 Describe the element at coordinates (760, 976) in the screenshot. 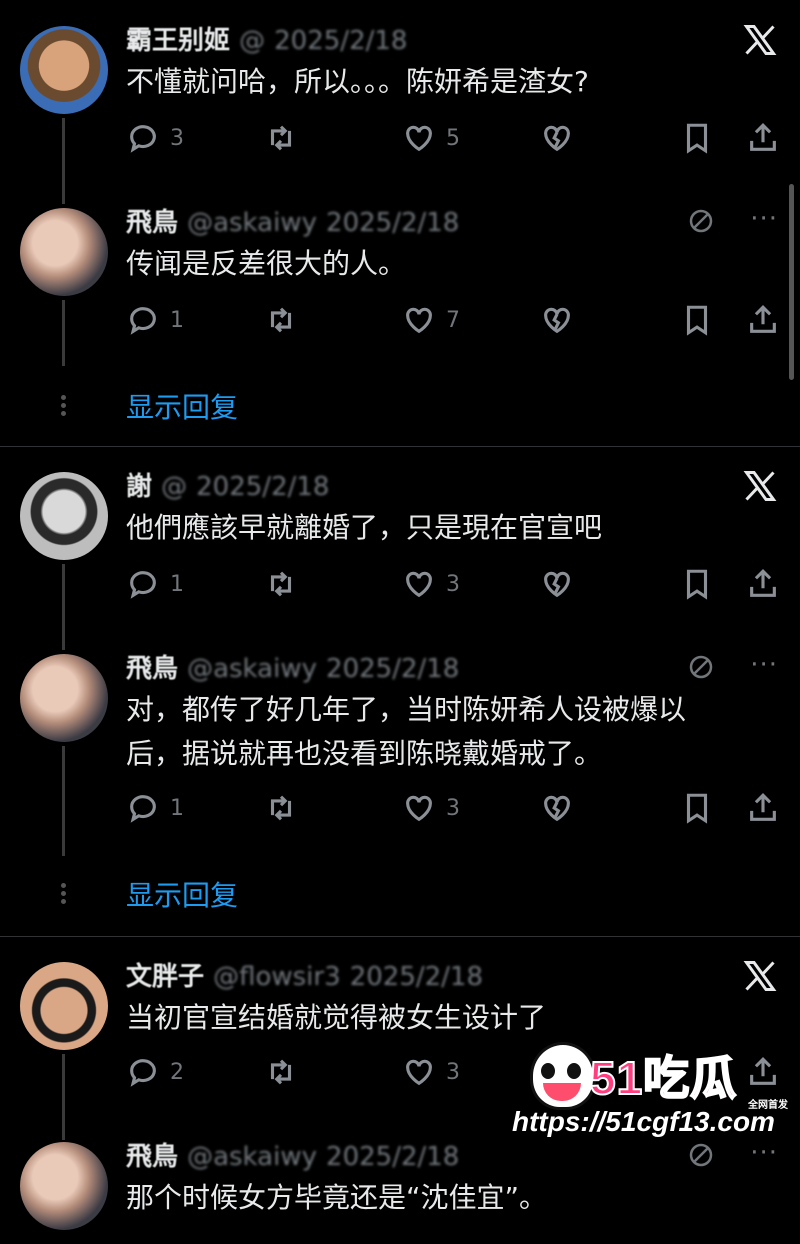

I see `x-logo-icon` at that location.